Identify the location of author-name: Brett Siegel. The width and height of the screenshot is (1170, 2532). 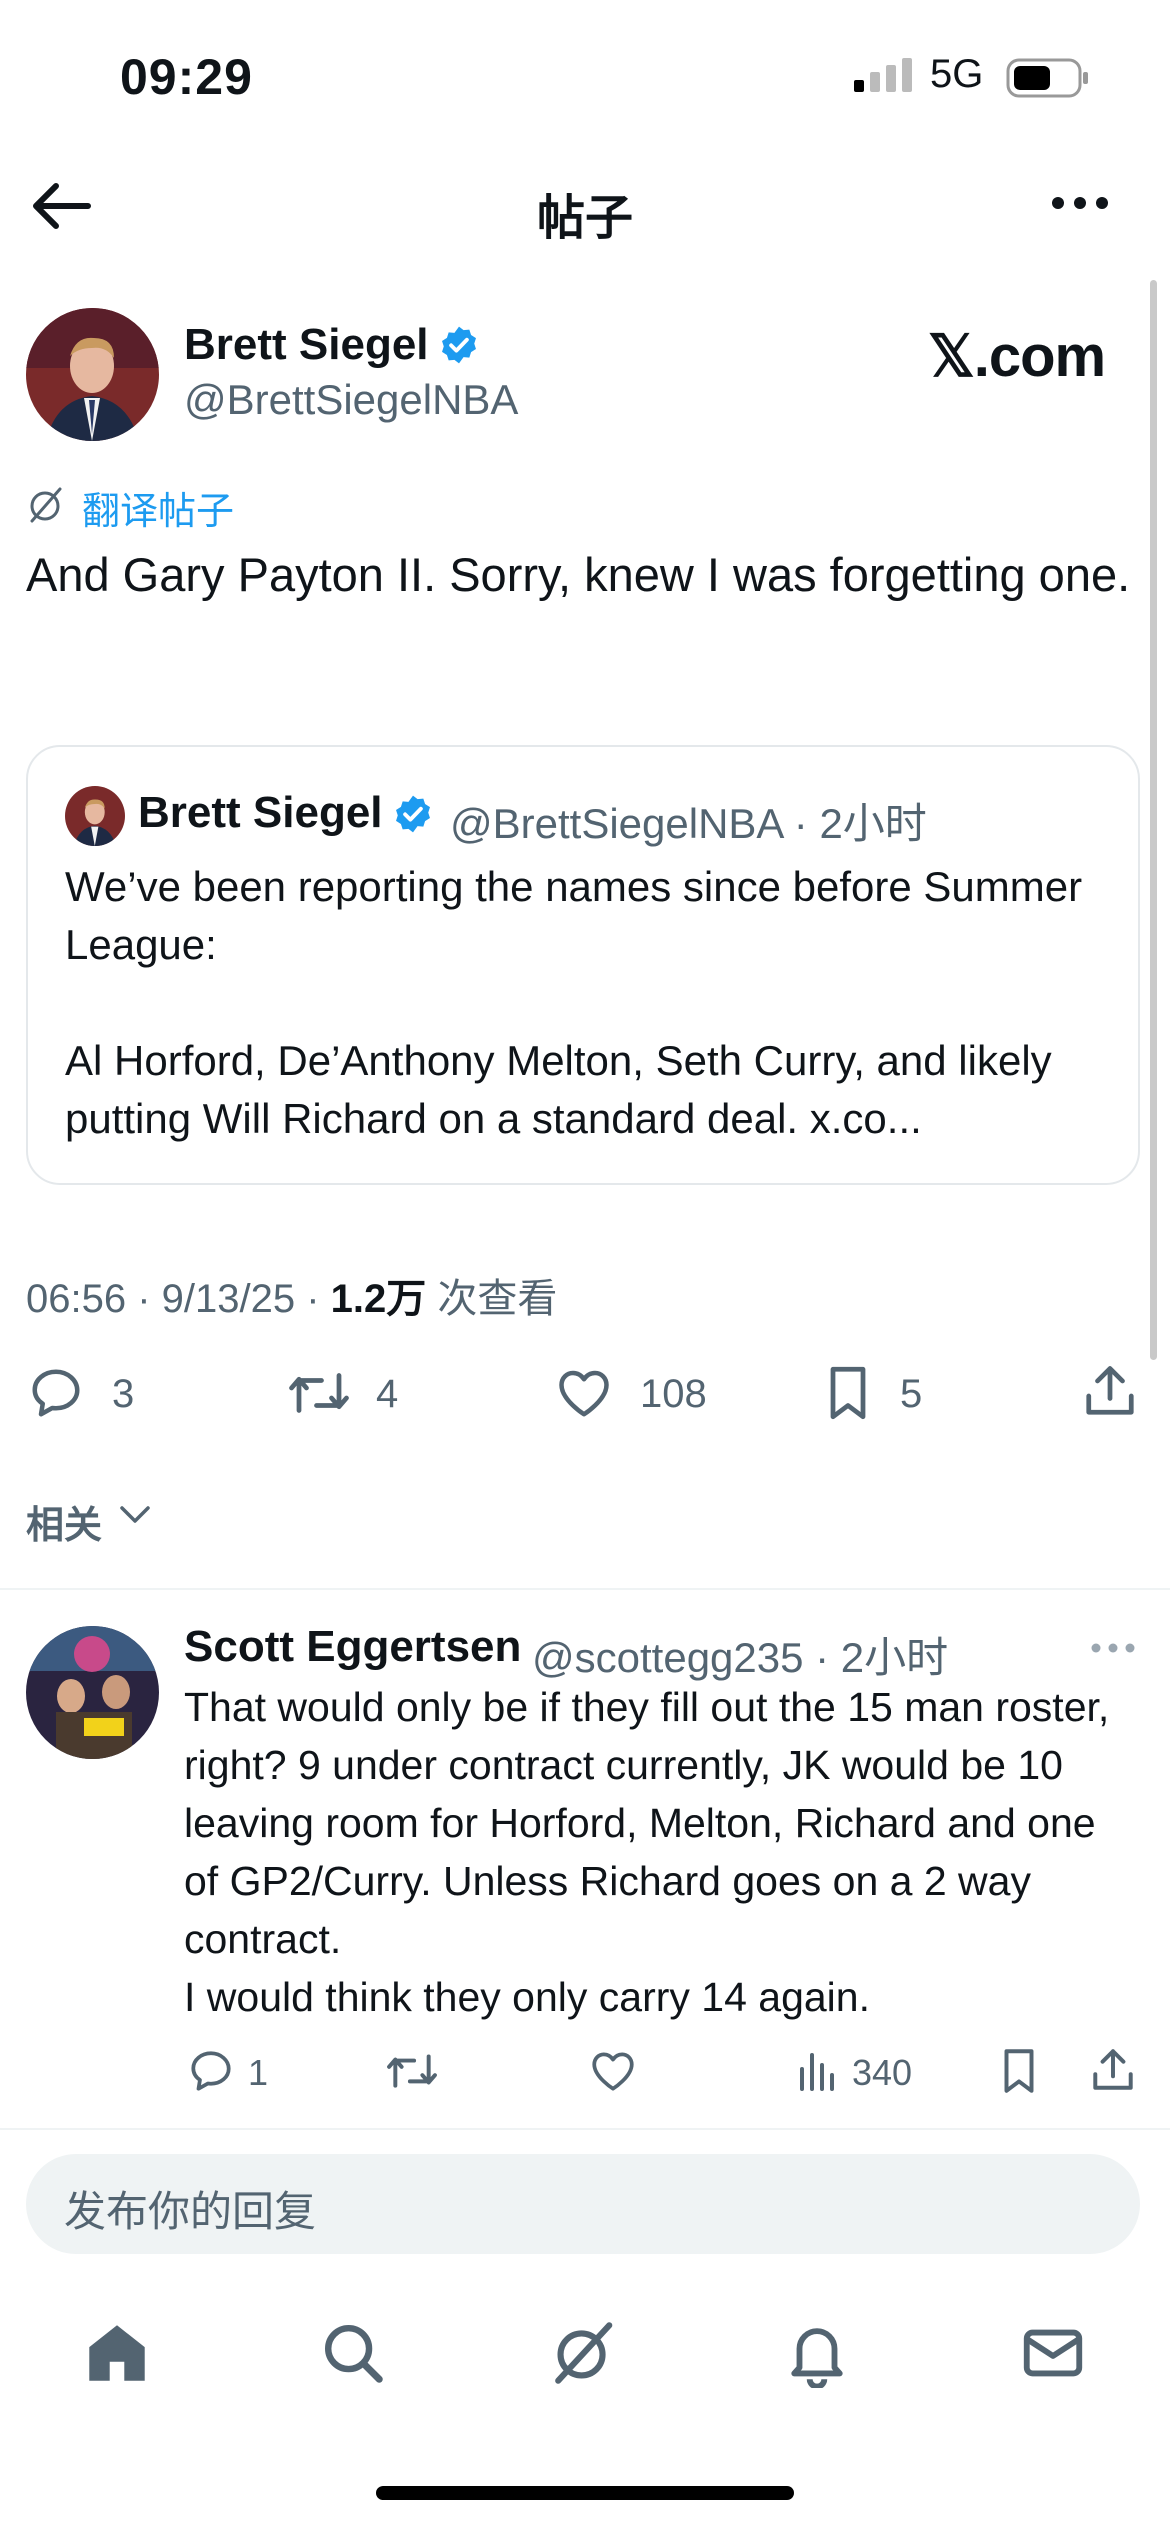
(306, 345).